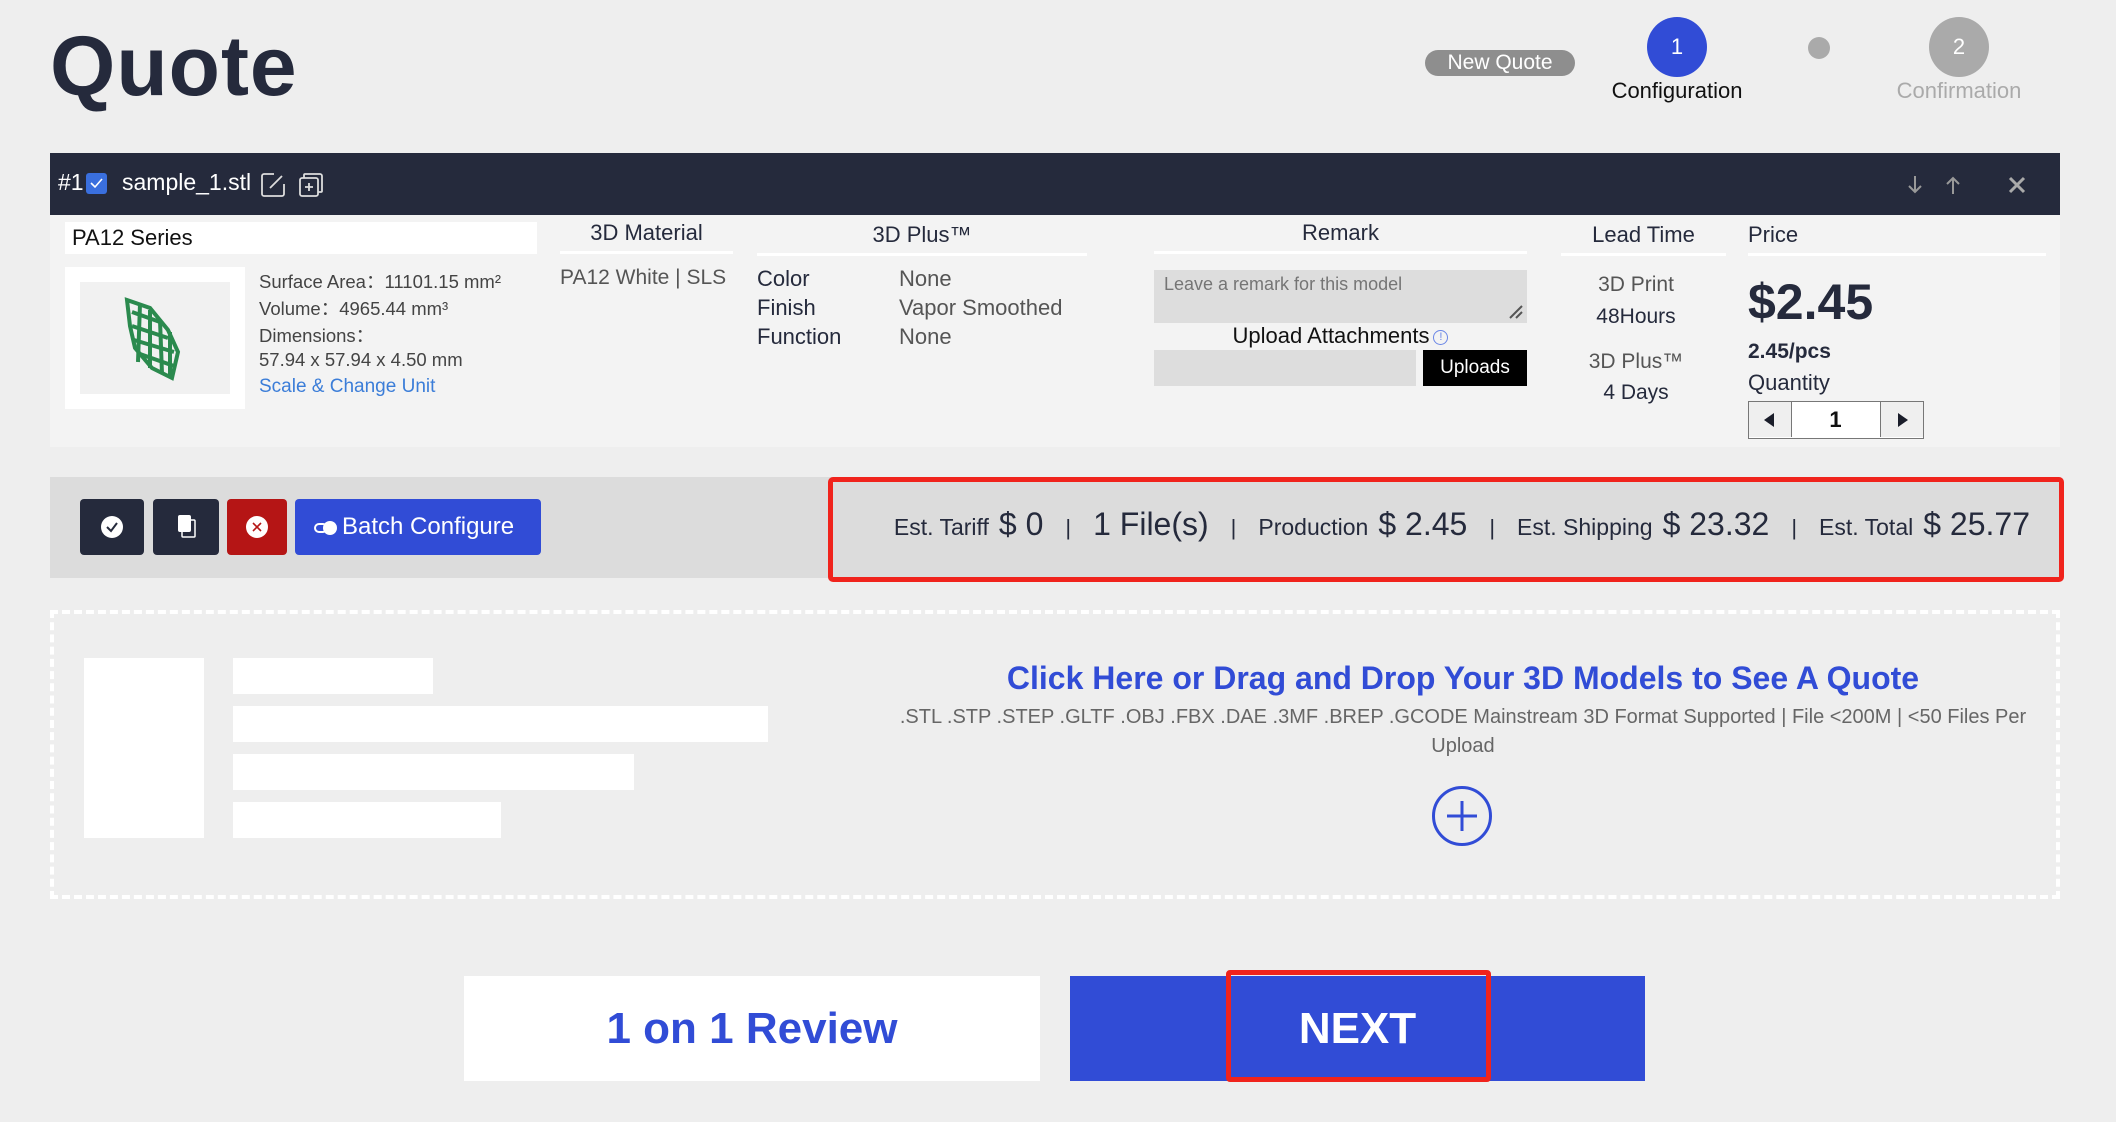 Image resolution: width=2116 pixels, height=1122 pixels. Describe the element at coordinates (1643, 239) in the screenshot. I see `lead-time-column-header: Lead Time` at that location.